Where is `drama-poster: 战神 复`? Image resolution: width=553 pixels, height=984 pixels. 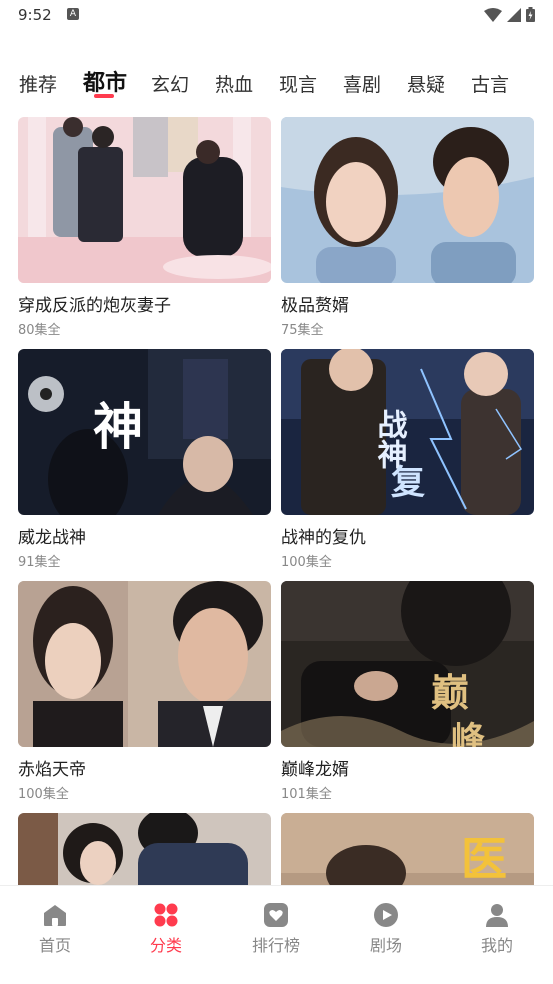 drama-poster: 战神 复 is located at coordinates (407, 432).